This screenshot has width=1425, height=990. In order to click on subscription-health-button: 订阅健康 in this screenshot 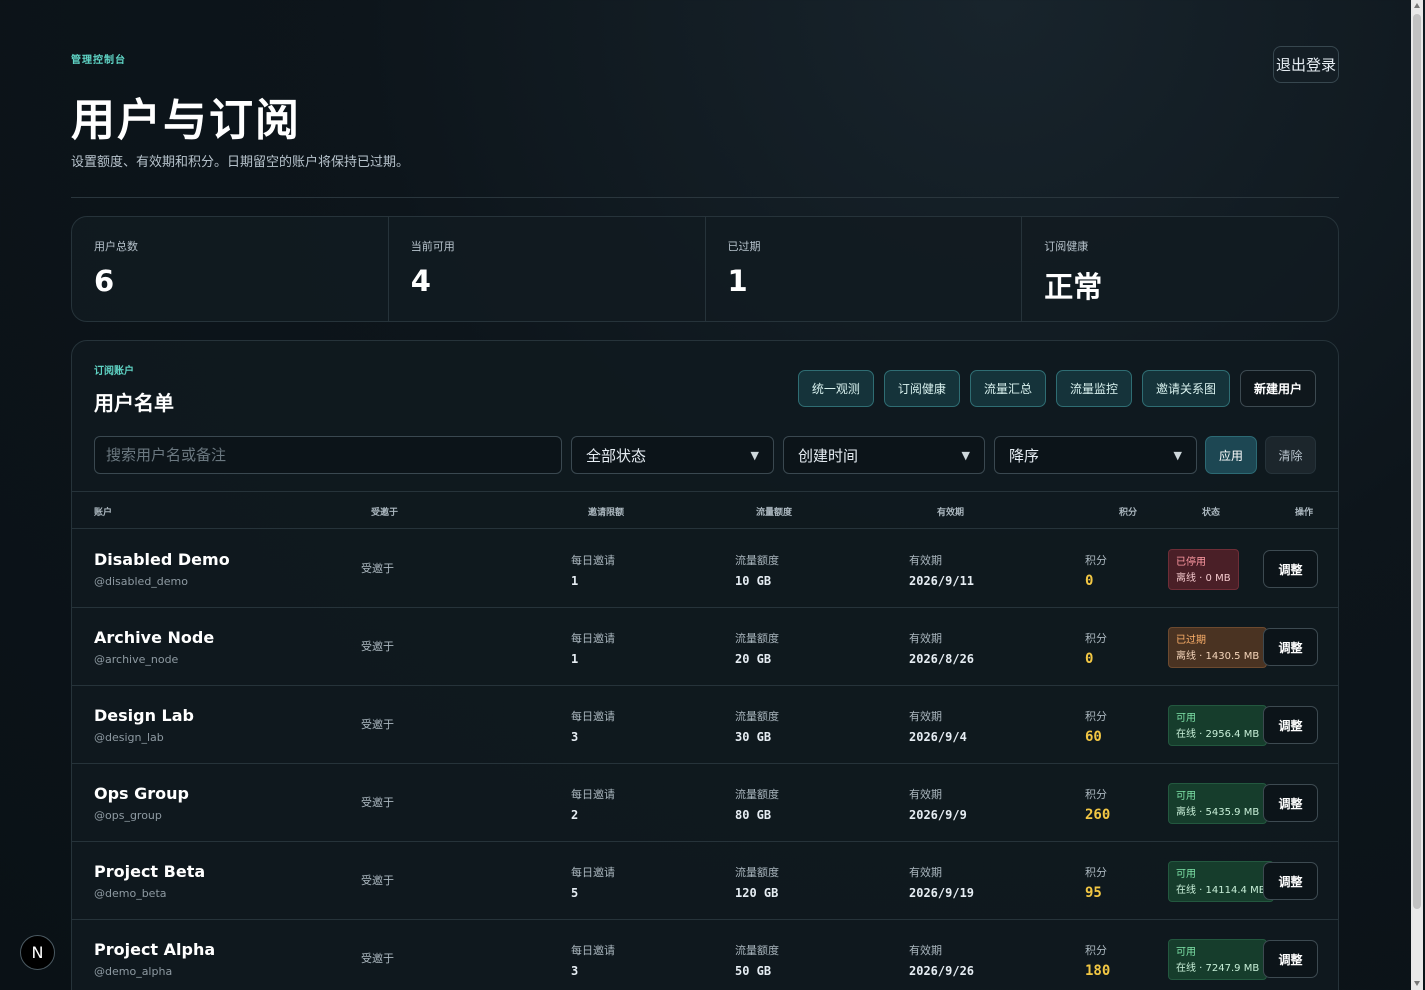, I will do `click(921, 388)`.